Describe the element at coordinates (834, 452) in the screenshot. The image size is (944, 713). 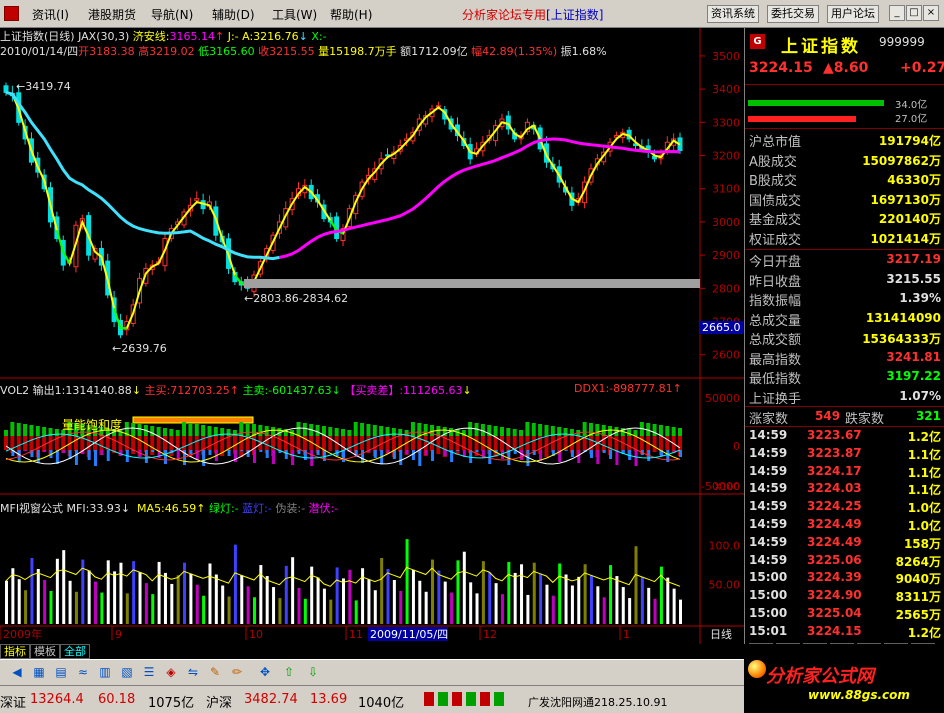
I see `tick-price: 3223.87` at that location.